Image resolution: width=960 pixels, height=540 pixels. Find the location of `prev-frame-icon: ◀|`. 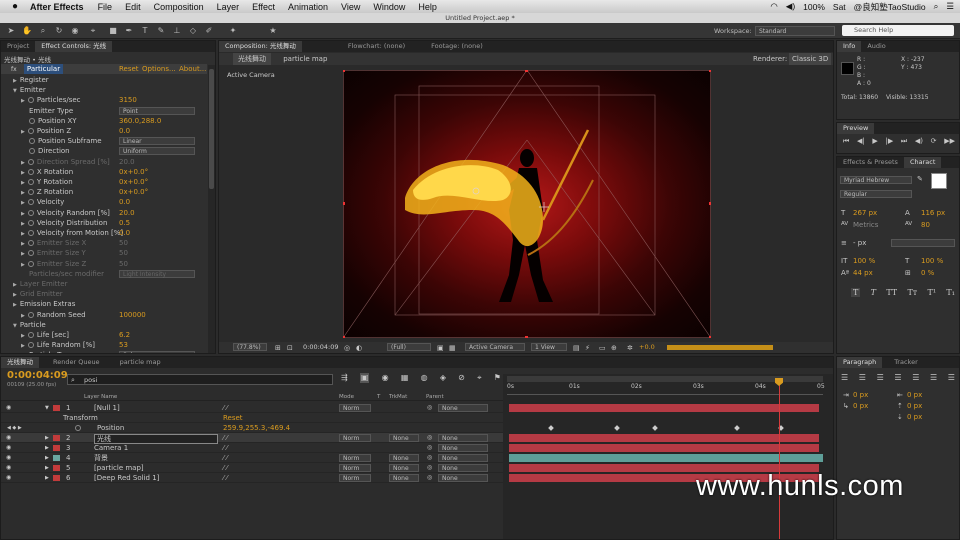

prev-frame-icon: ◀| is located at coordinates (861, 141).